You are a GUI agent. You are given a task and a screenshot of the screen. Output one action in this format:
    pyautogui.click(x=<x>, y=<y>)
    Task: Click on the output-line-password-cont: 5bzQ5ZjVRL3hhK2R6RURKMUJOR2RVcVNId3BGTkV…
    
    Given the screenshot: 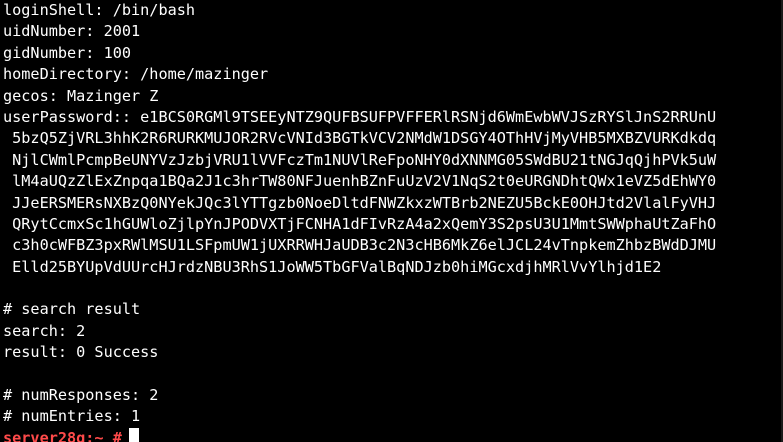 What is the action you would take?
    pyautogui.click(x=360, y=138)
    